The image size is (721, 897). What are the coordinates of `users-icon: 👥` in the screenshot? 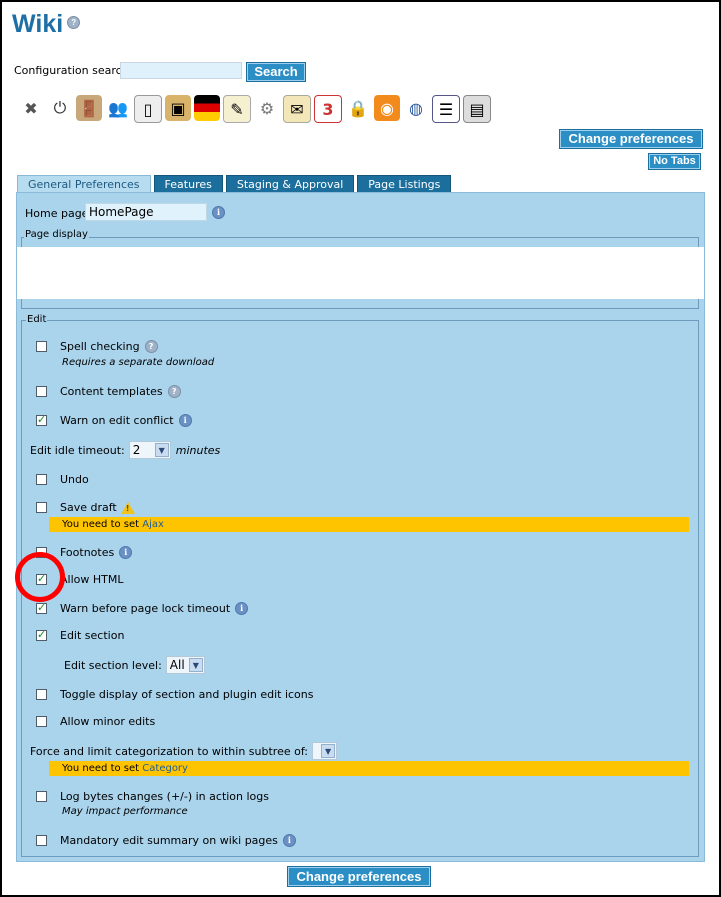 It's located at (118, 108).